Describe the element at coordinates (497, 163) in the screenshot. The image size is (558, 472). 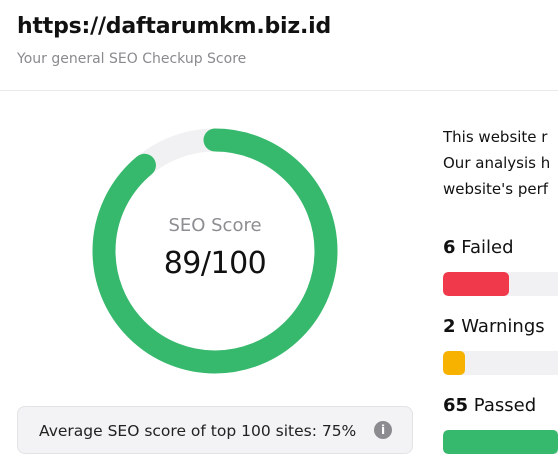
I see `description-line: Our analysis h` at that location.